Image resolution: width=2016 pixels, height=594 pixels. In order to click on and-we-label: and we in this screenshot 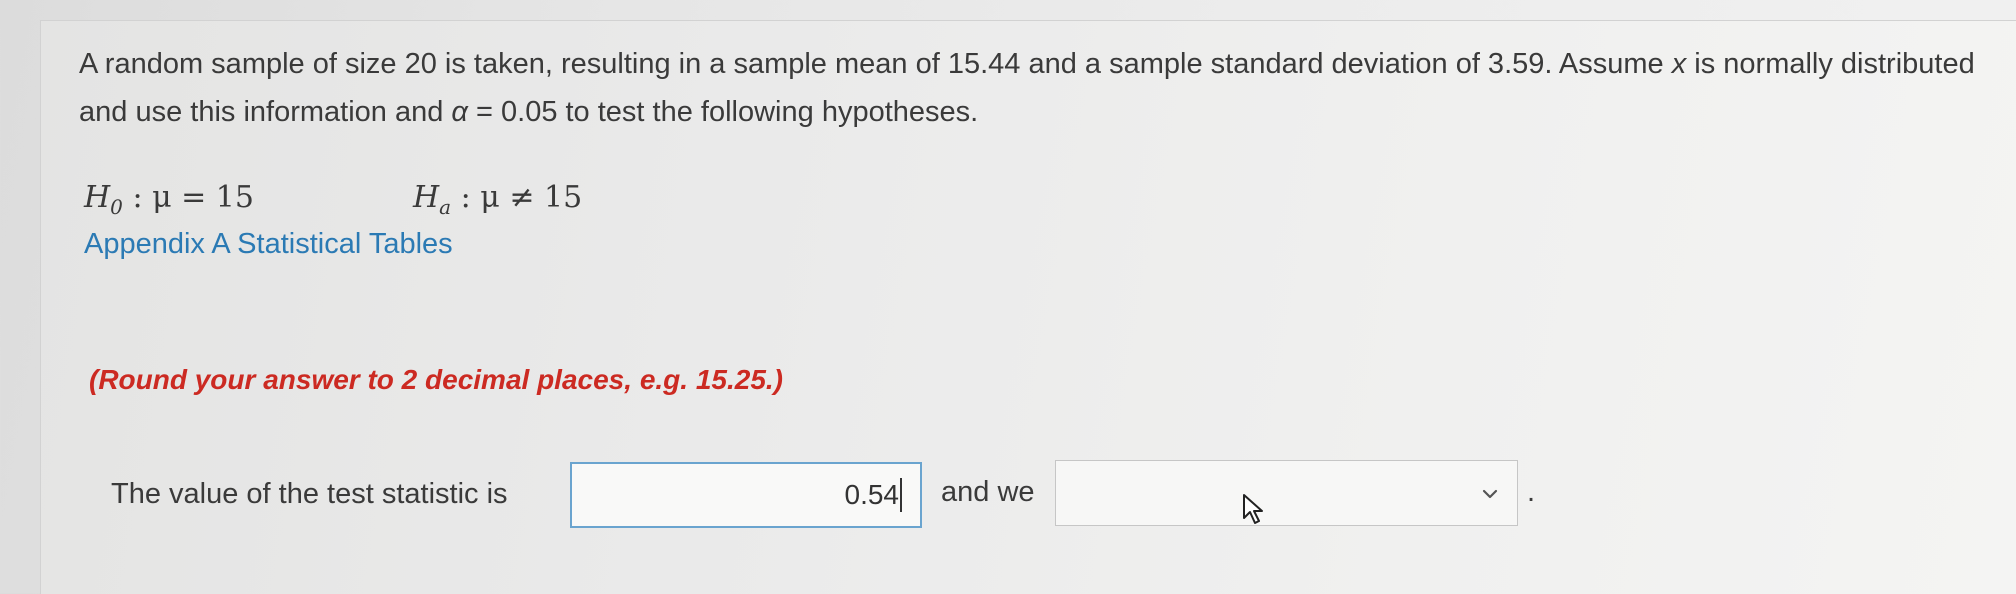, I will do `click(988, 492)`.